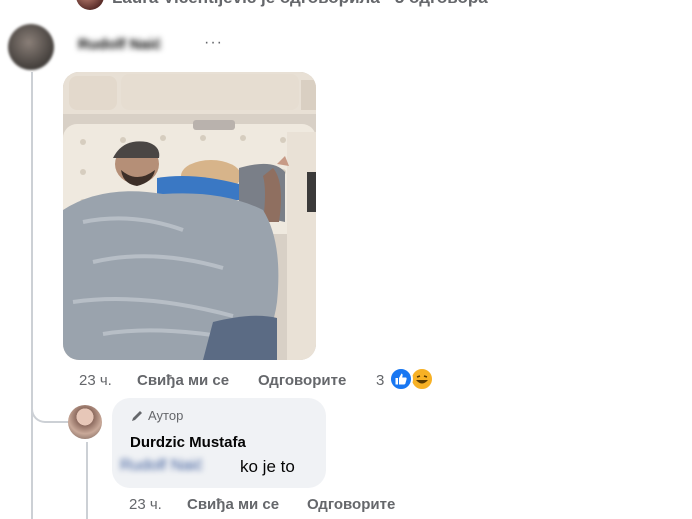 This screenshot has height=519, width=692. I want to click on pencil-icon, so click(137, 415).